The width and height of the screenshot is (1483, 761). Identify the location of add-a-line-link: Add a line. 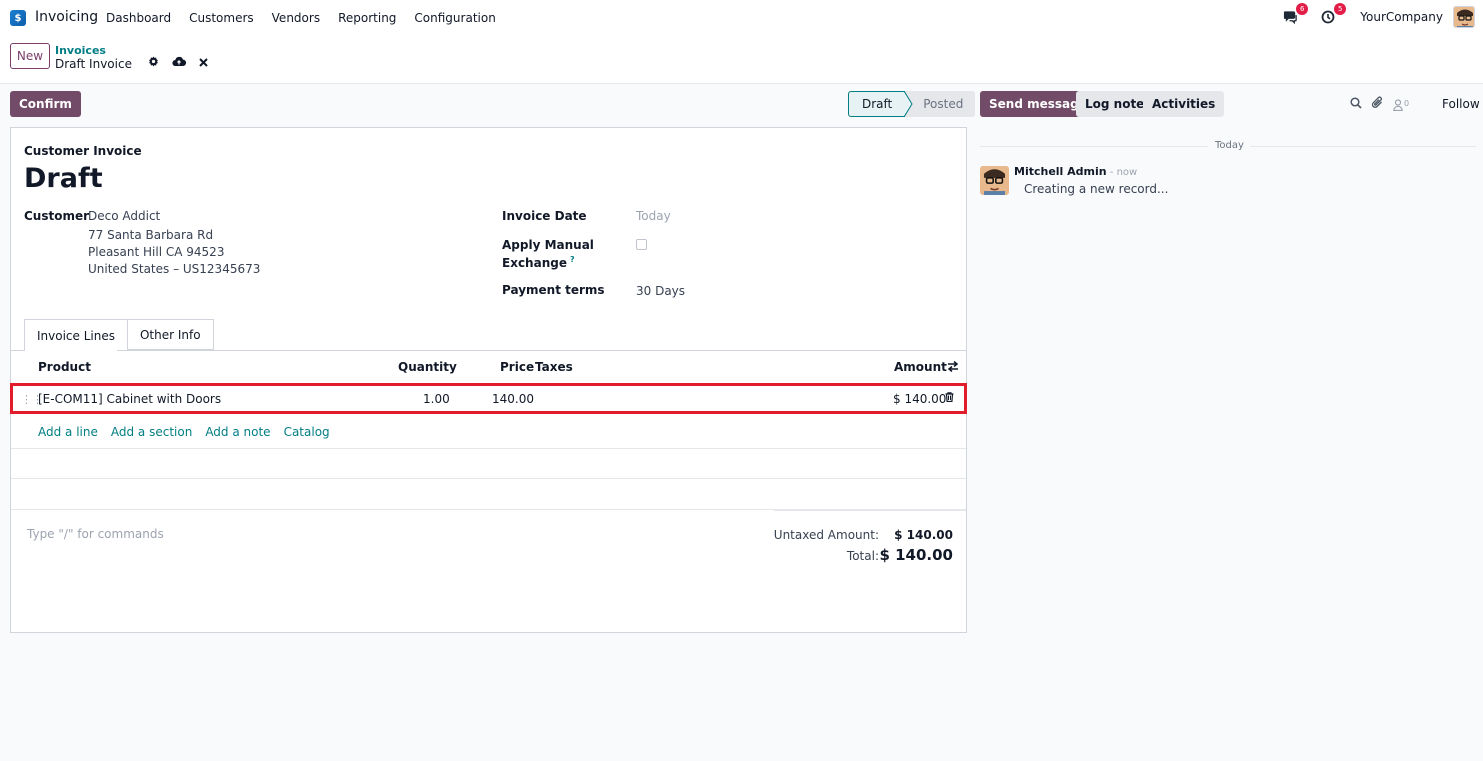
(68, 432).